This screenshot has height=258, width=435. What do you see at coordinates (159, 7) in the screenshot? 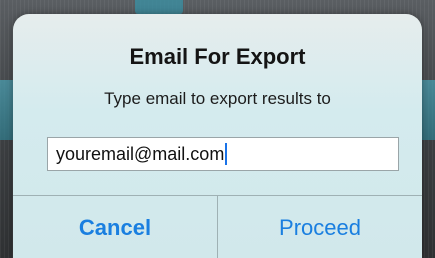
I see `backdrop-tab` at bounding box center [159, 7].